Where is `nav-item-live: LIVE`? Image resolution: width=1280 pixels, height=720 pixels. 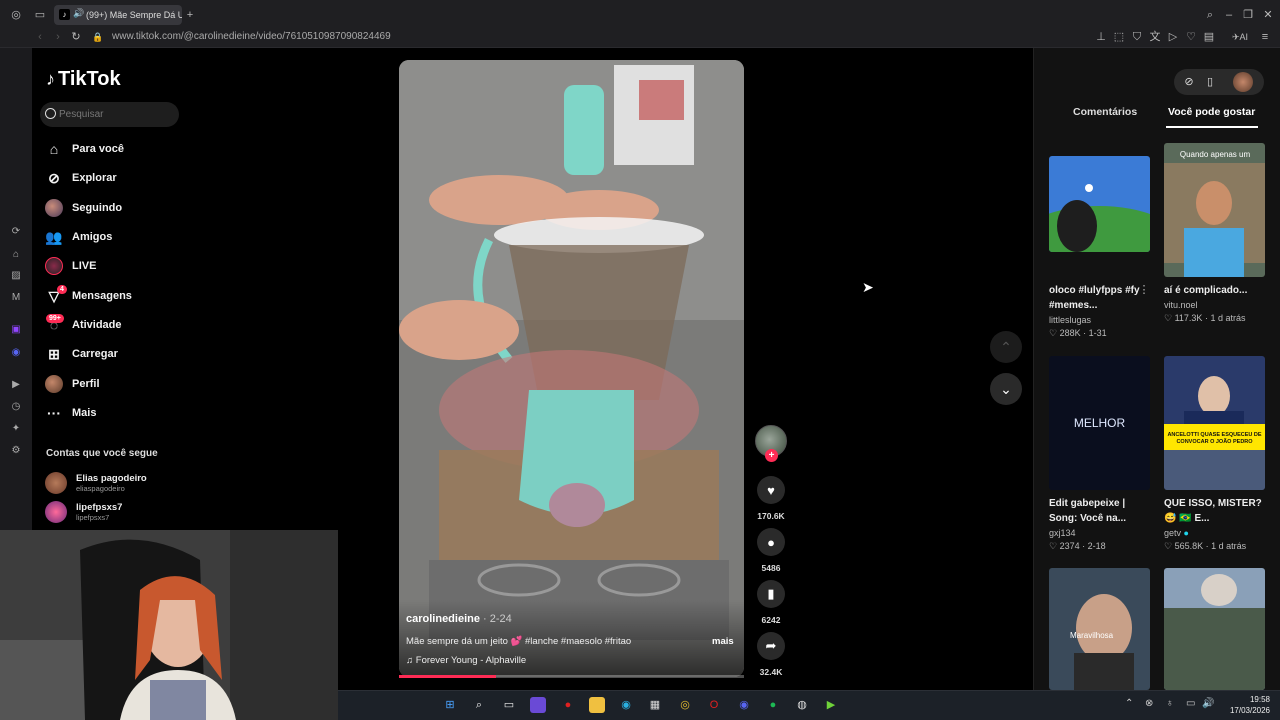 nav-item-live: LIVE is located at coordinates (70, 266).